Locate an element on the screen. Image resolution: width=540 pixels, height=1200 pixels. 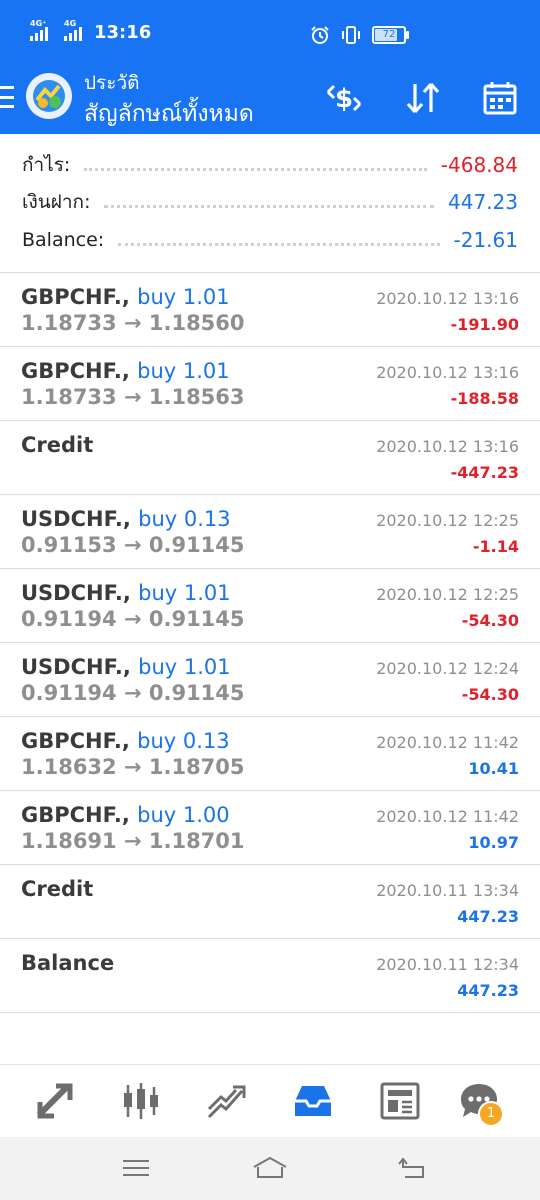
status-bar: 4G⁺ 4G 13:16 72 is located at coordinates (270, 33).